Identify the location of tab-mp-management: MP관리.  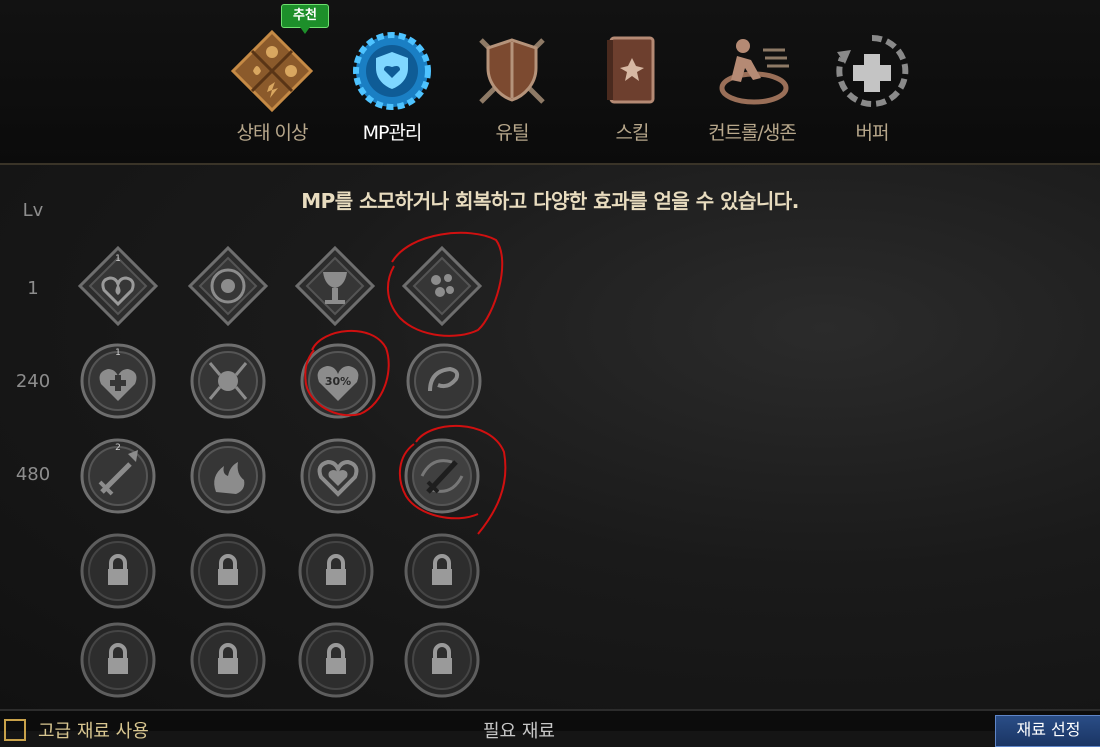
(392, 93).